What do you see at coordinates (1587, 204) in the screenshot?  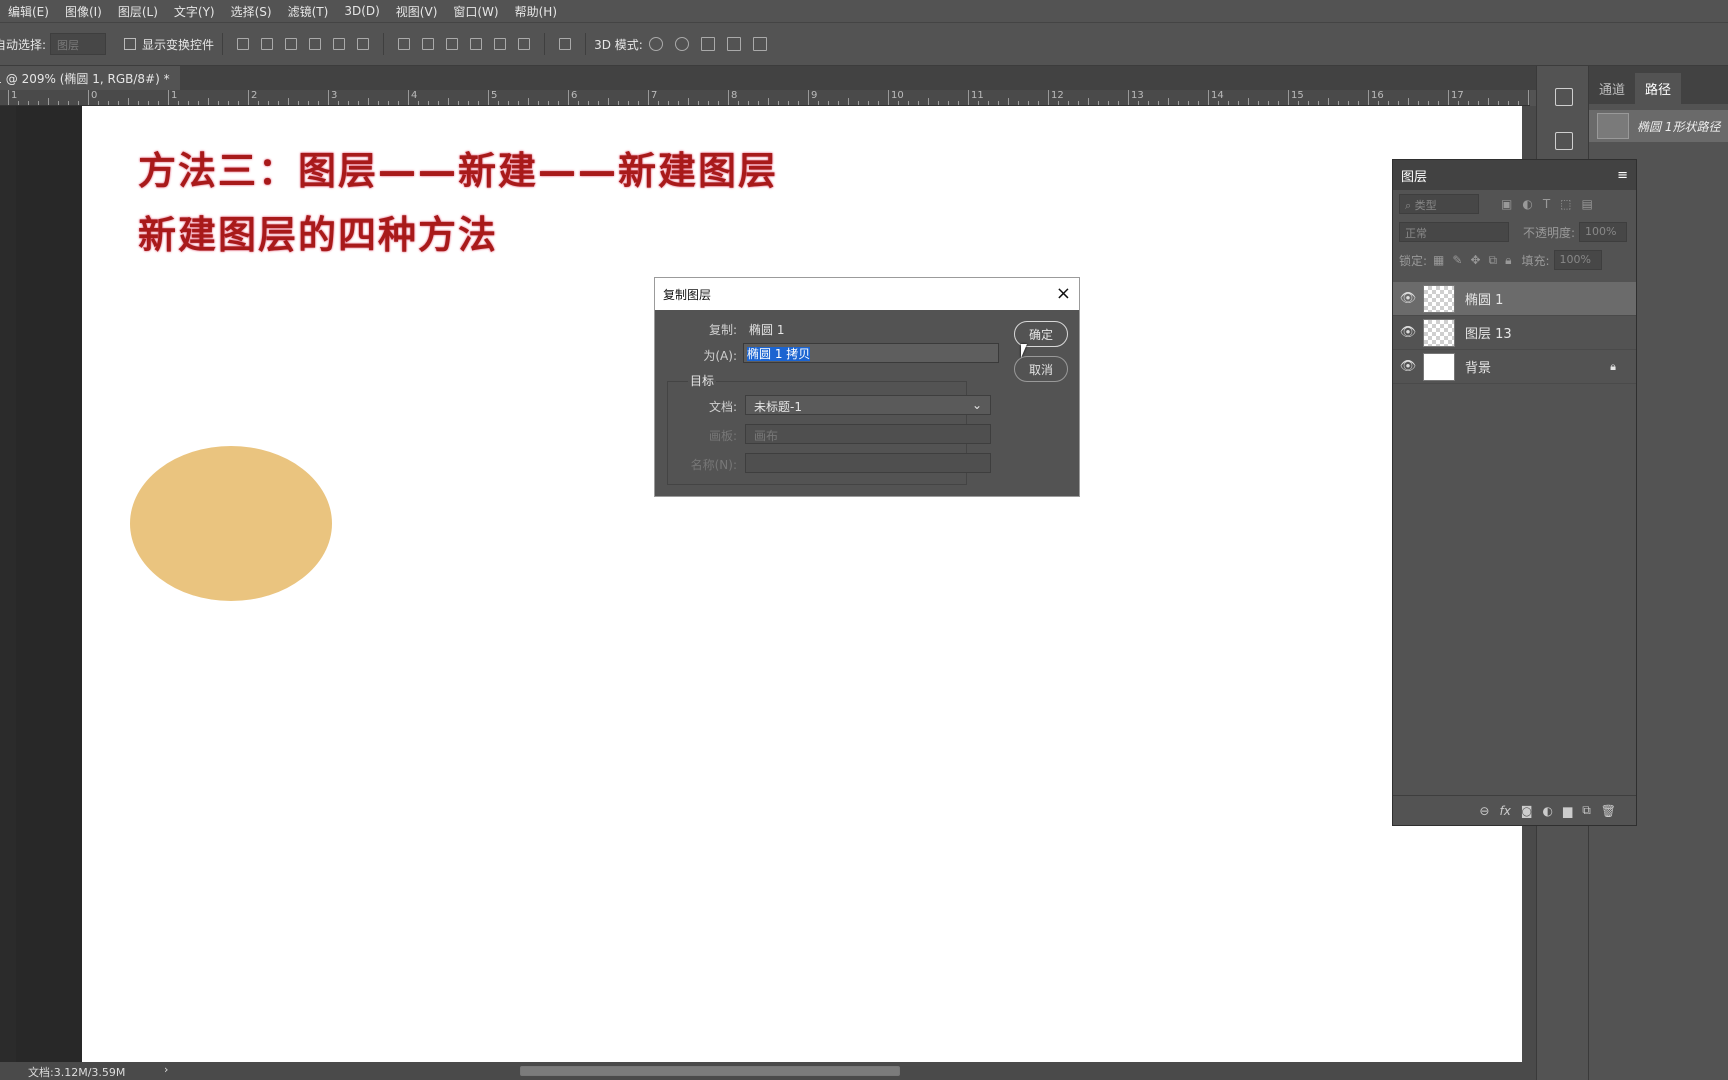 I see `filter-smart-icon: ▤` at bounding box center [1587, 204].